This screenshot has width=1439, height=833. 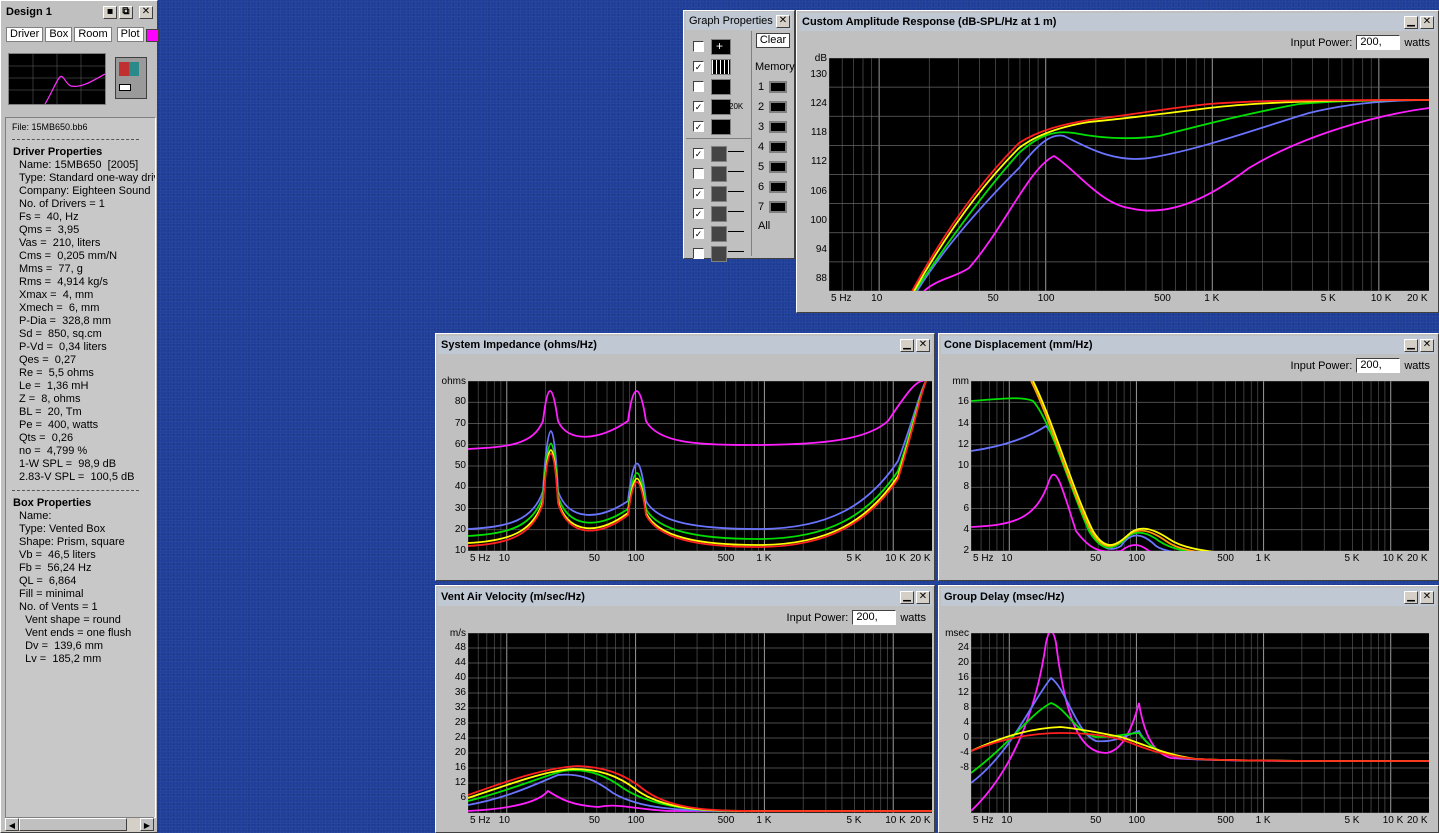 I want to click on delay-x-tick: 10 K, so click(x=1393, y=820).